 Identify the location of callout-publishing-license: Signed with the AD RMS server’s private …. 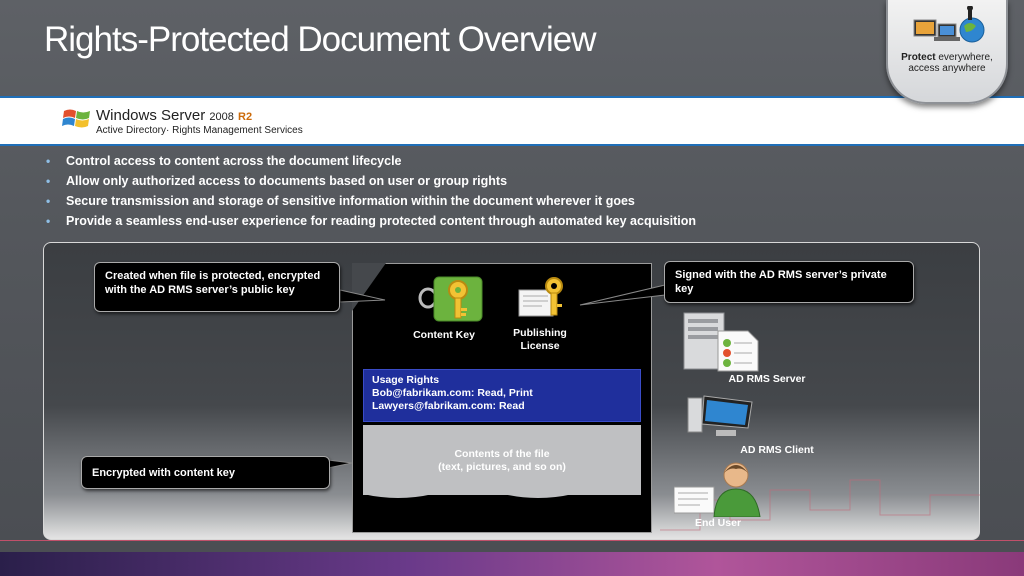
(789, 282).